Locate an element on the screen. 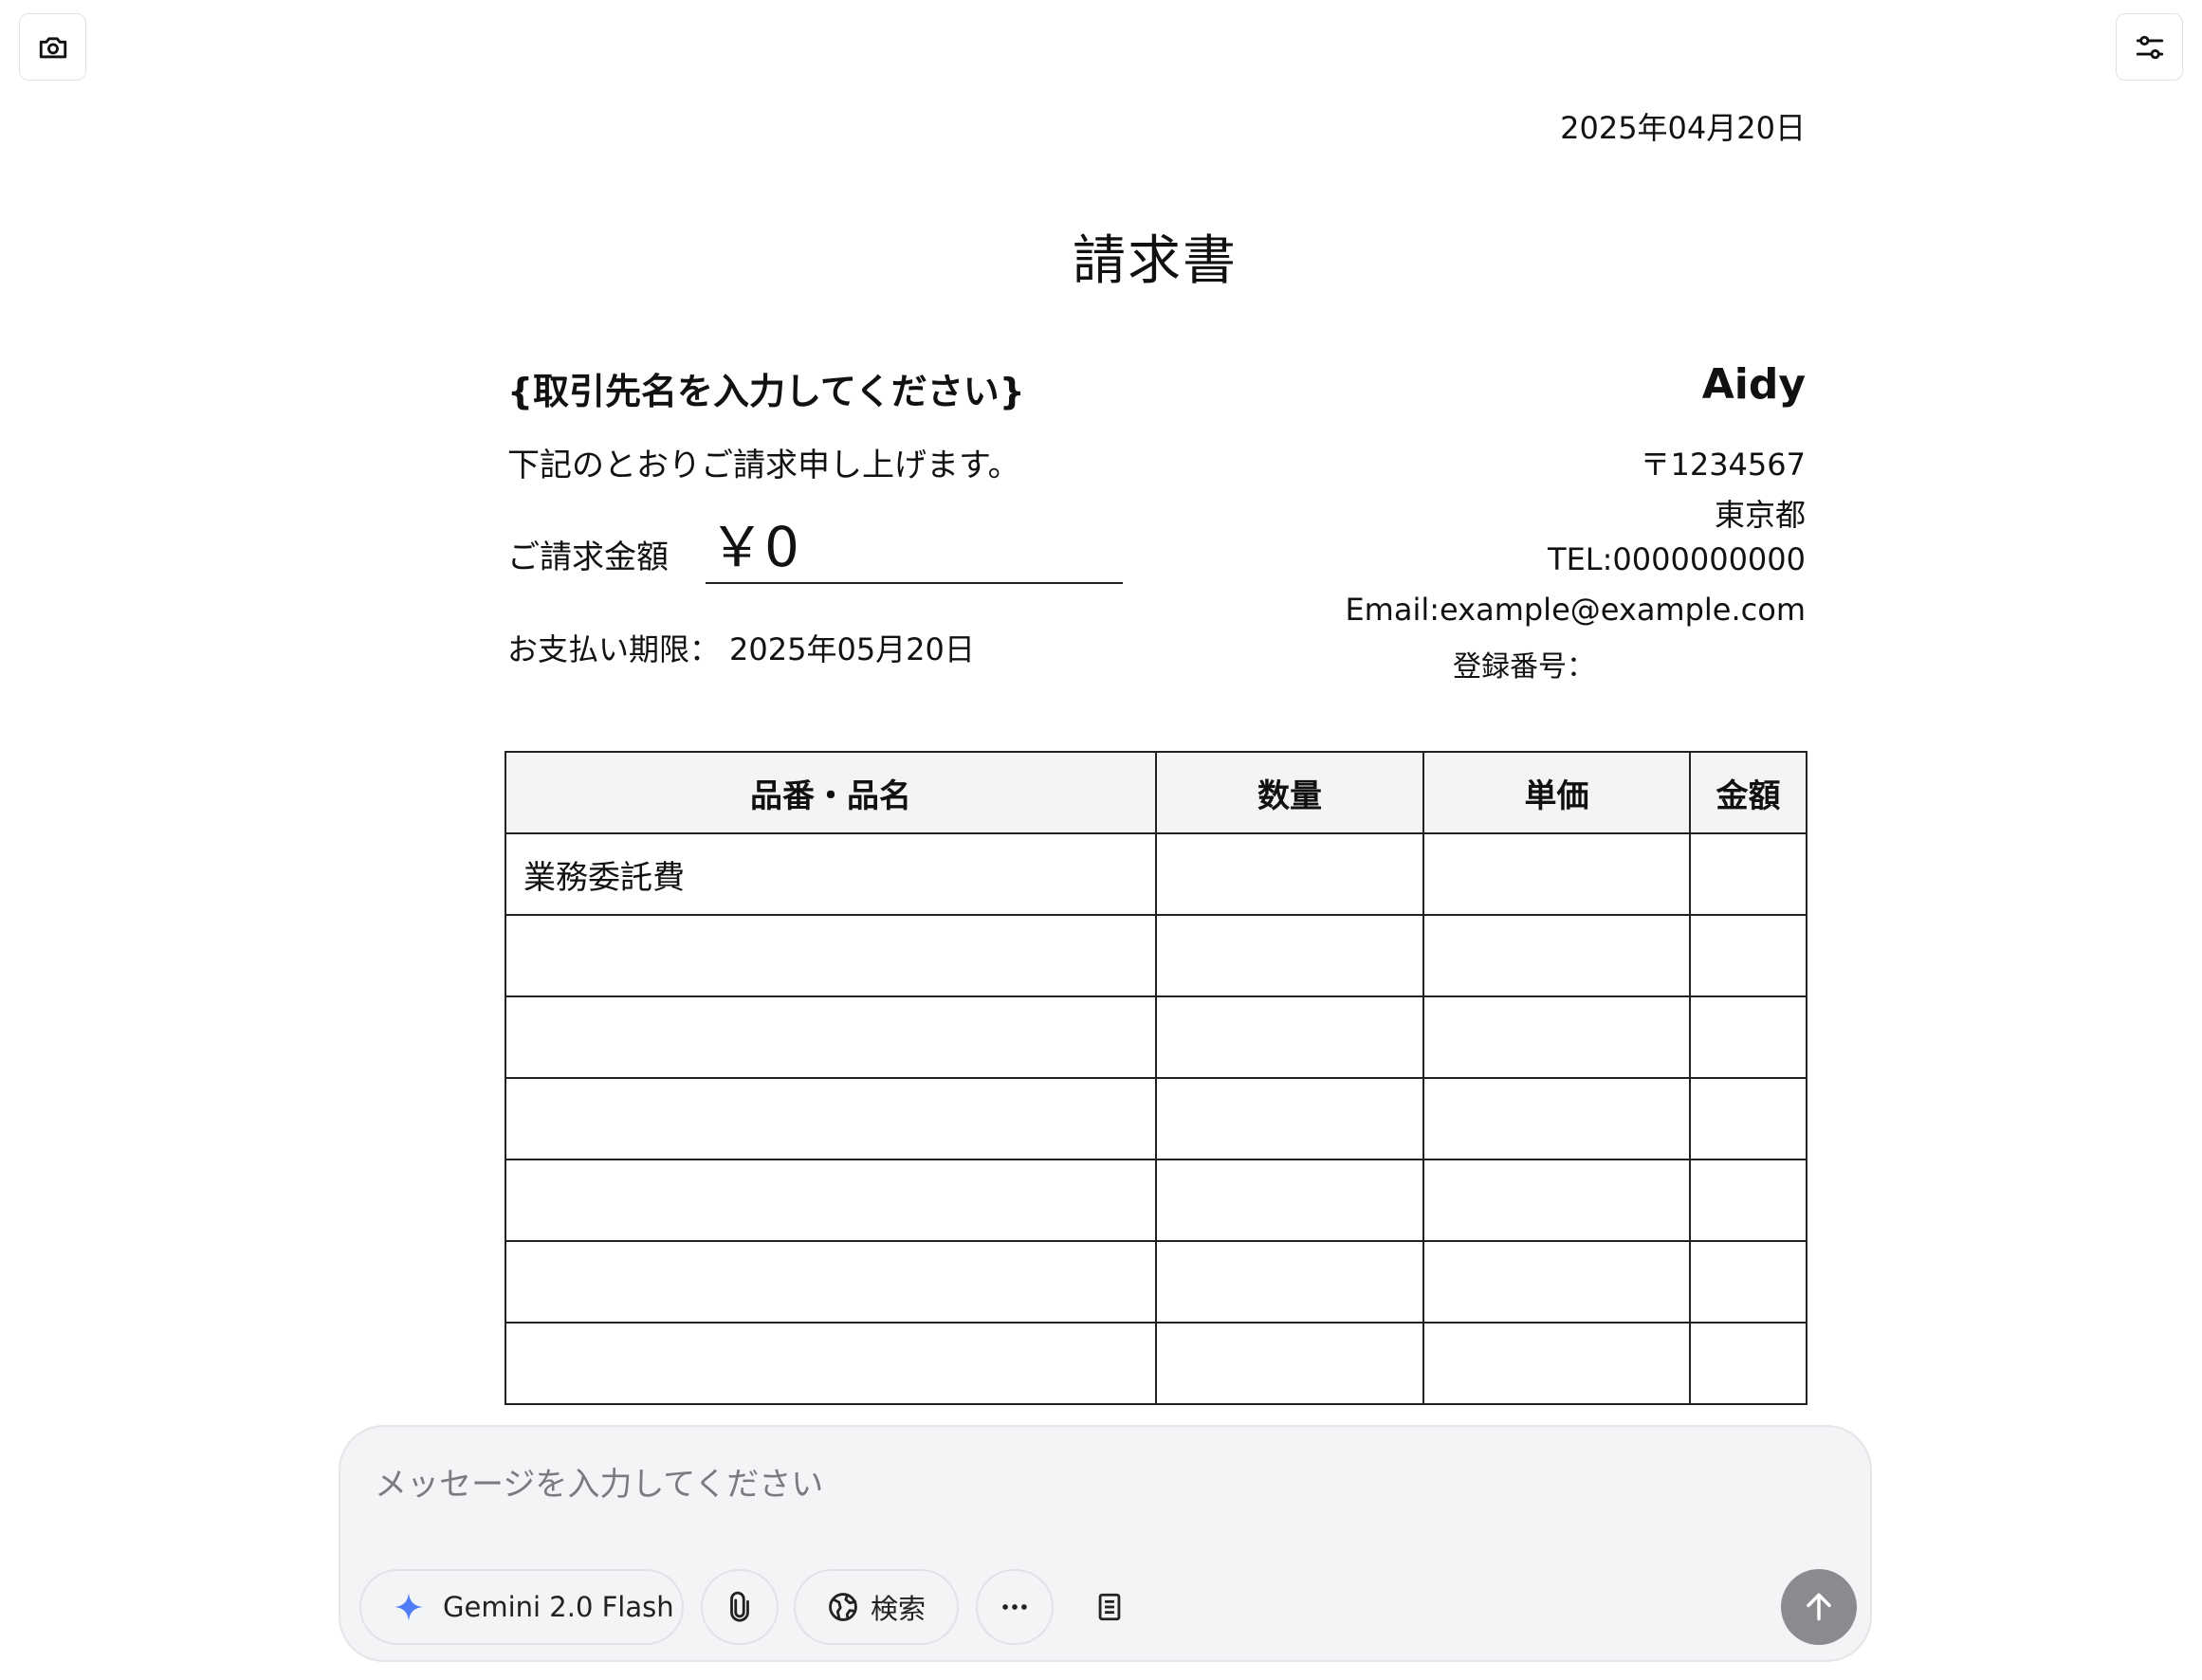  attach-button is located at coordinates (740, 1607).